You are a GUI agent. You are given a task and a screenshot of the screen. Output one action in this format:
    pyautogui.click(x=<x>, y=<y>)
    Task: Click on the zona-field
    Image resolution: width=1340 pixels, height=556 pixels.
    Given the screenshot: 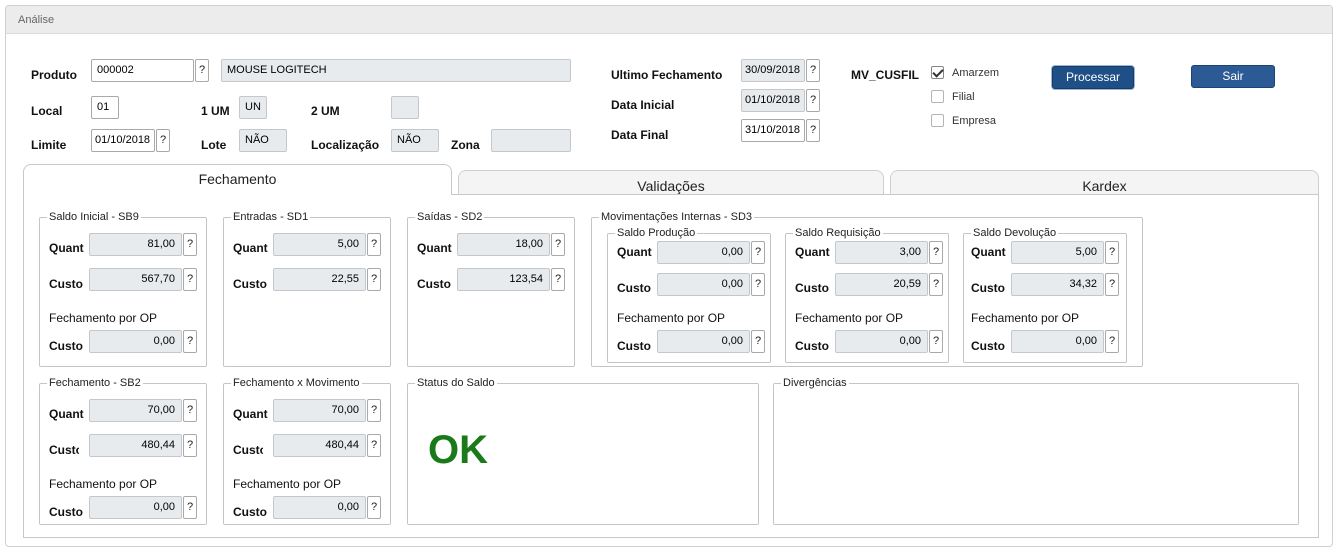 What is the action you would take?
    pyautogui.click(x=531, y=140)
    